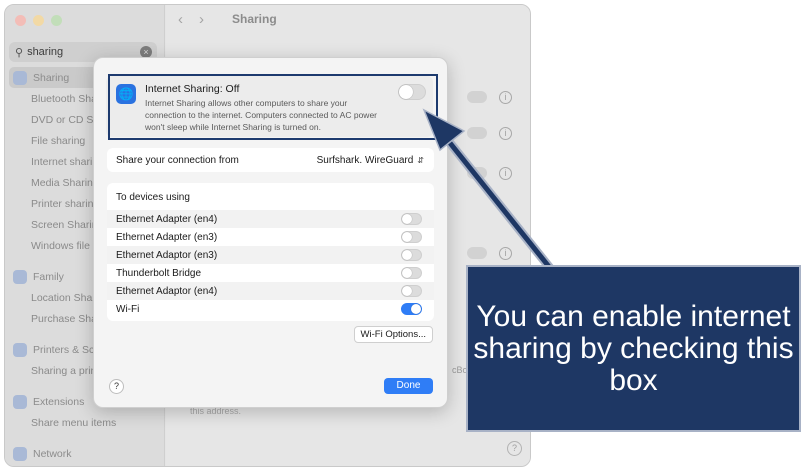 The height and width of the screenshot is (472, 806). What do you see at coordinates (64, 98) in the screenshot?
I see `sidebar-item-label: Bluetooth Sha` at bounding box center [64, 98].